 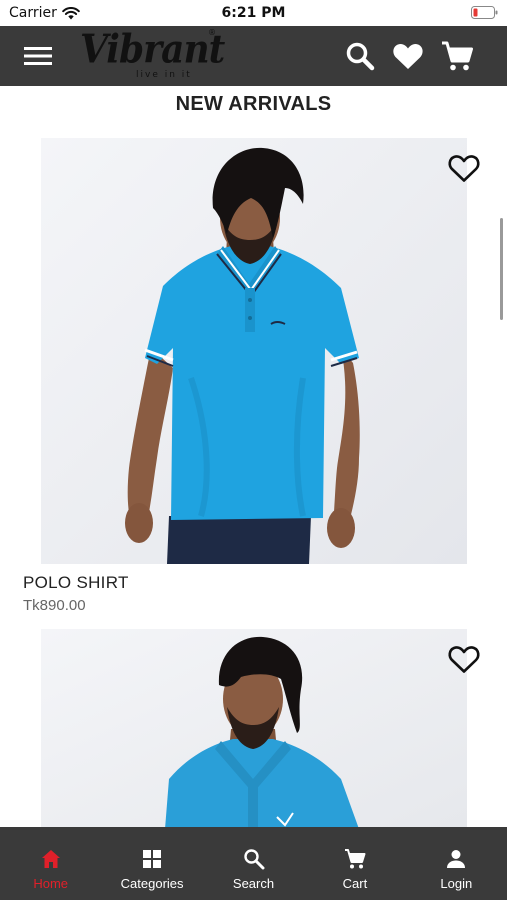 I want to click on nav-home: Home, so click(x=50, y=863).